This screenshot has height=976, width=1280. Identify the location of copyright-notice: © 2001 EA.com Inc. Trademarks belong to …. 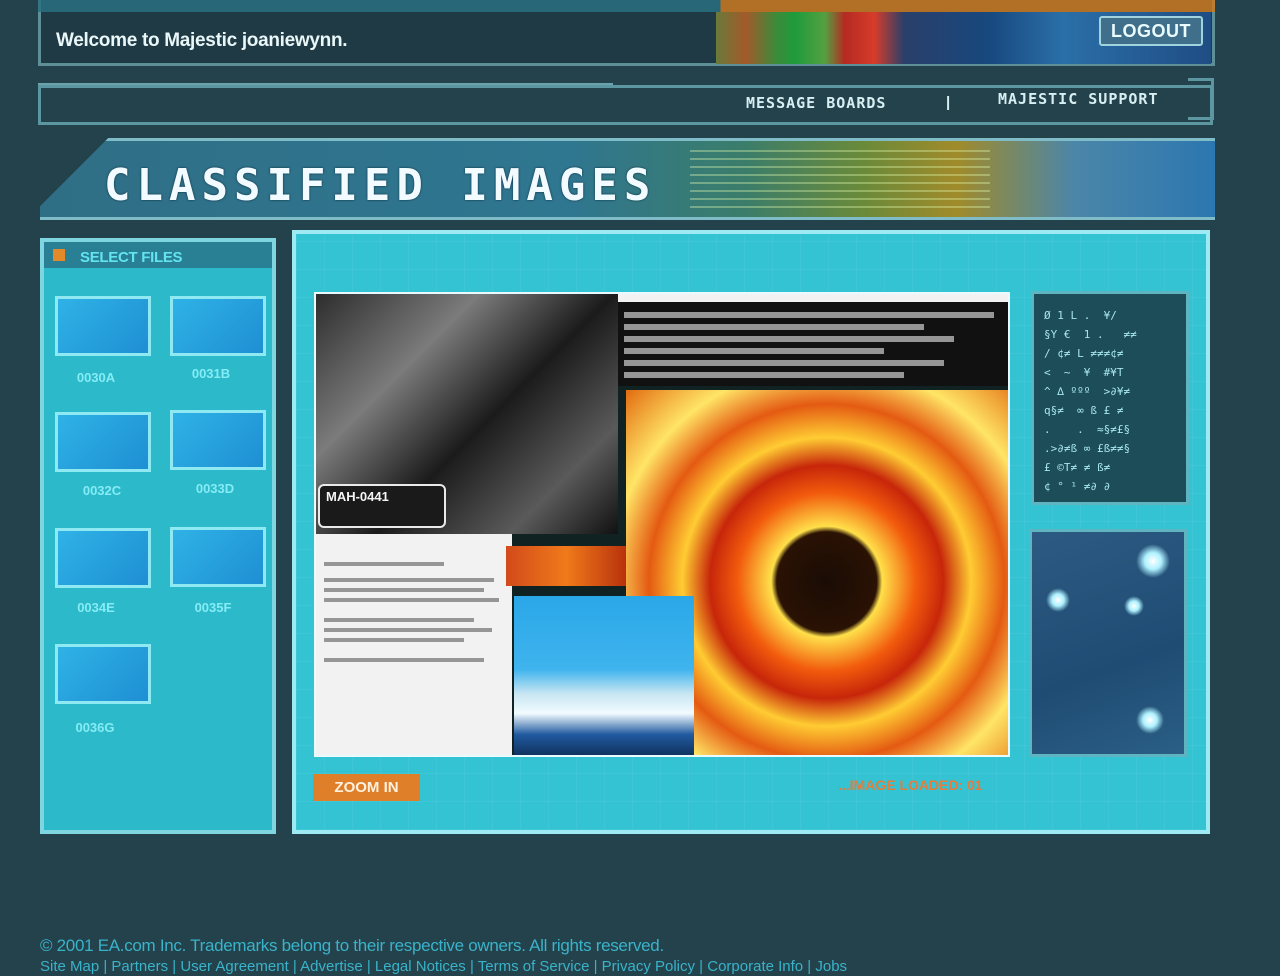
(352, 945).